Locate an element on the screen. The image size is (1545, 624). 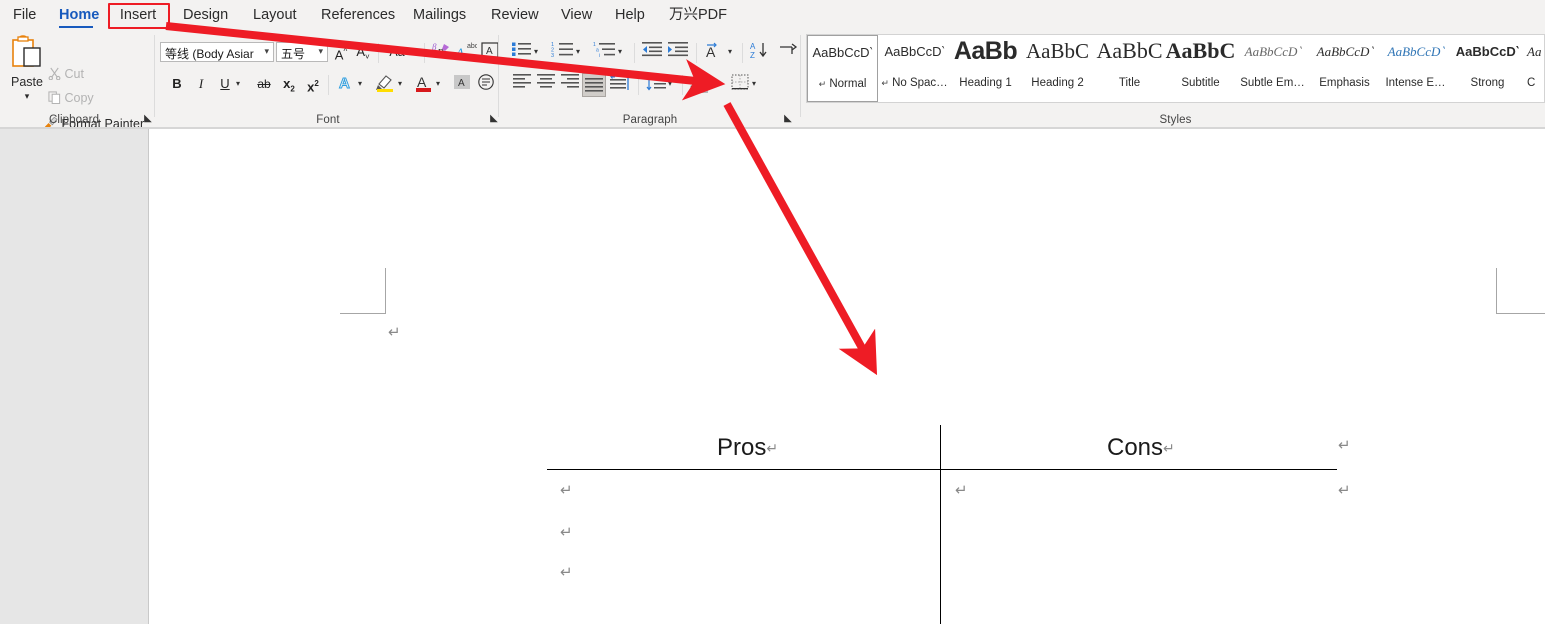
change-case-chevron-down-icon: ▾ is located at coordinates (412, 52).